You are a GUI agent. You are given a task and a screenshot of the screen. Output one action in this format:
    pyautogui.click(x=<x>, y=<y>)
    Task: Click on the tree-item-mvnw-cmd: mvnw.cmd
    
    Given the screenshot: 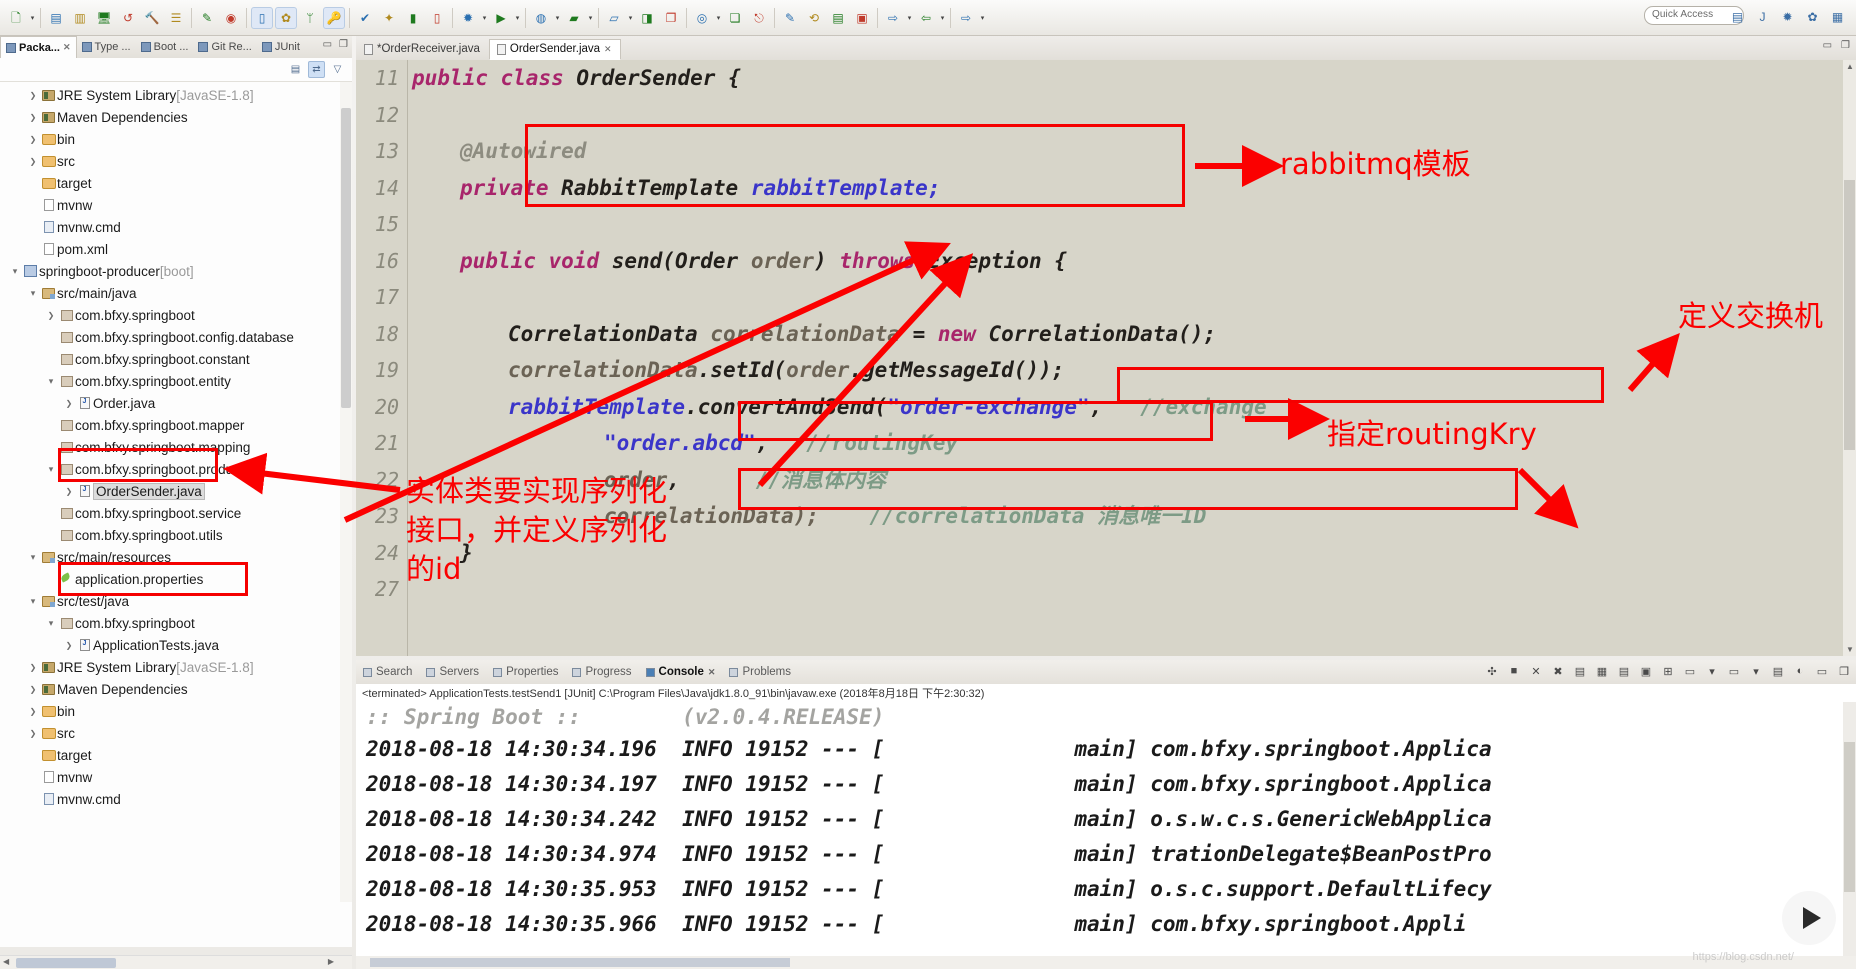 What is the action you would take?
    pyautogui.click(x=176, y=227)
    